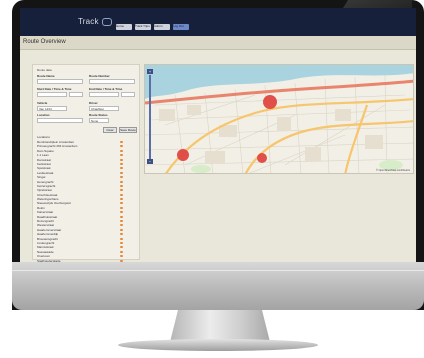 The image size is (424, 358). I want to click on clear-button: Clear, so click(110, 130).